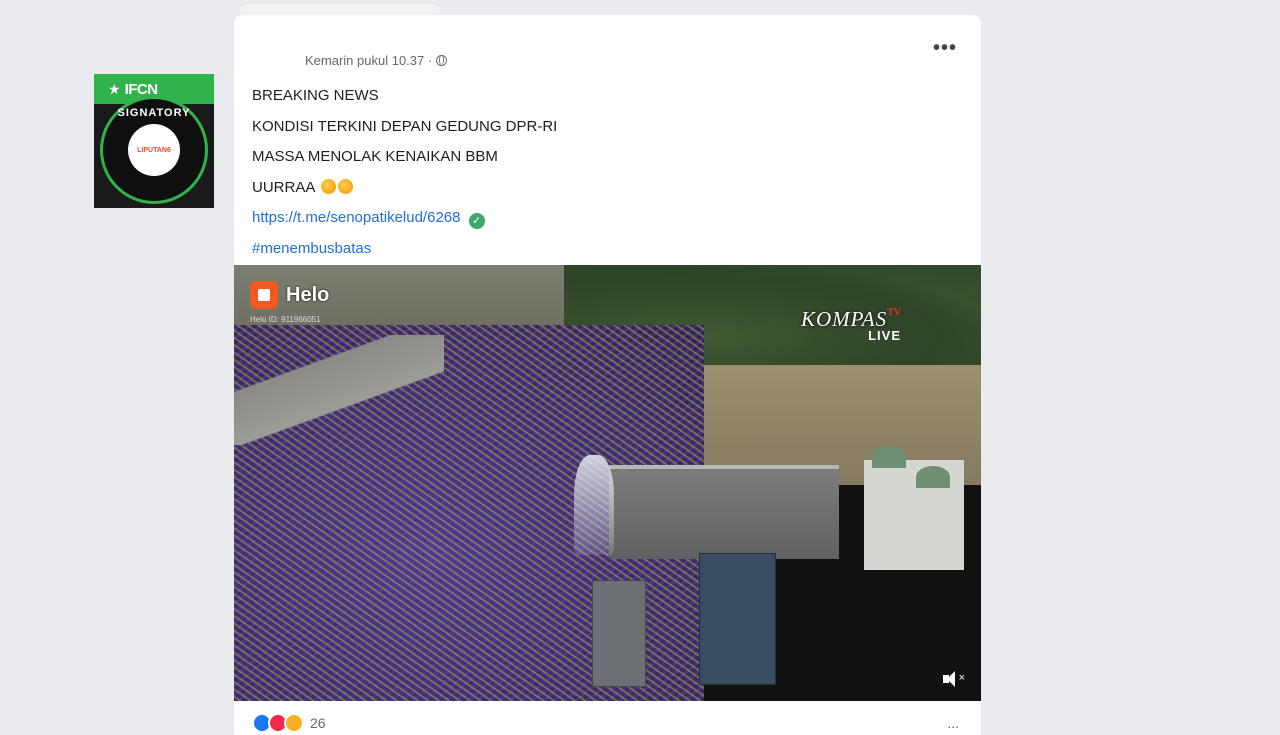 This screenshot has width=1280, height=735. I want to click on post-line-3: MASSA MENOLAK KENAIKAN BBM, so click(375, 156).